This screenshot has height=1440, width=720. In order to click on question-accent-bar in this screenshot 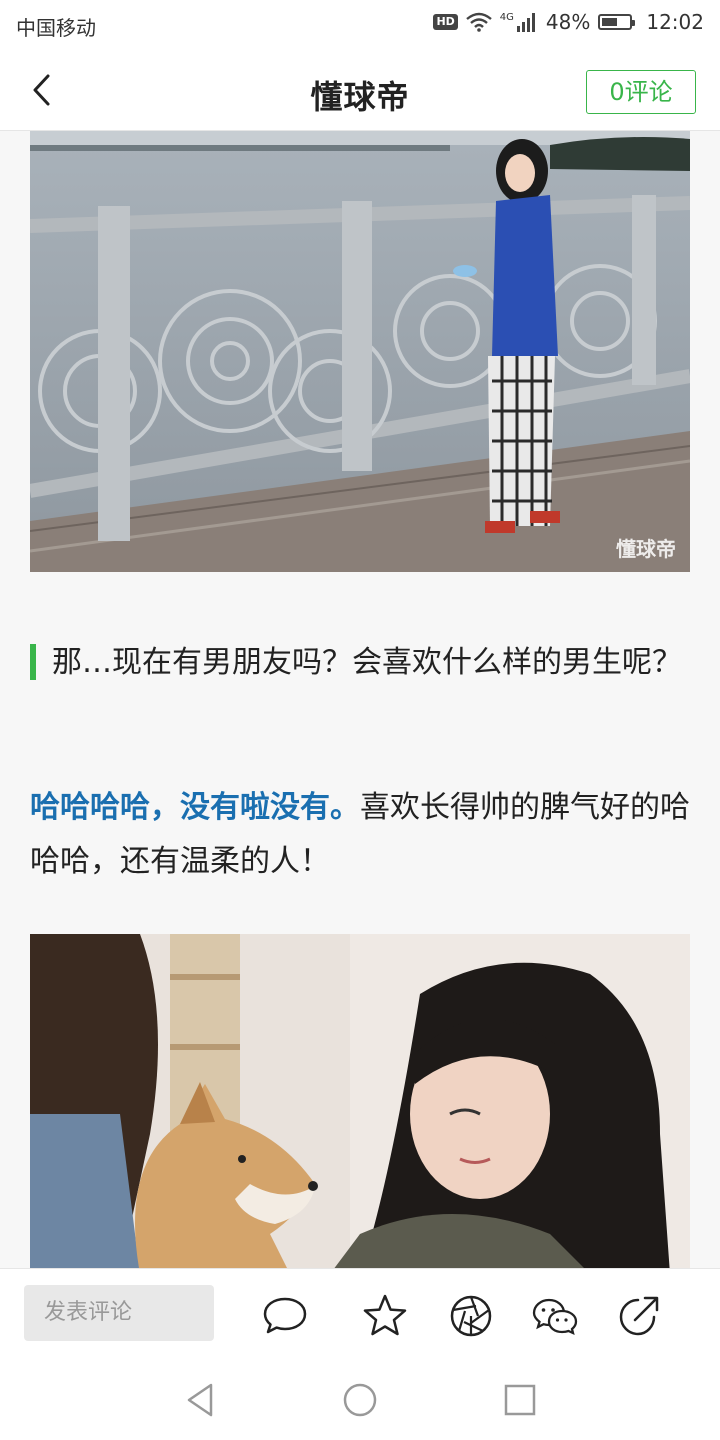, I will do `click(33, 662)`.